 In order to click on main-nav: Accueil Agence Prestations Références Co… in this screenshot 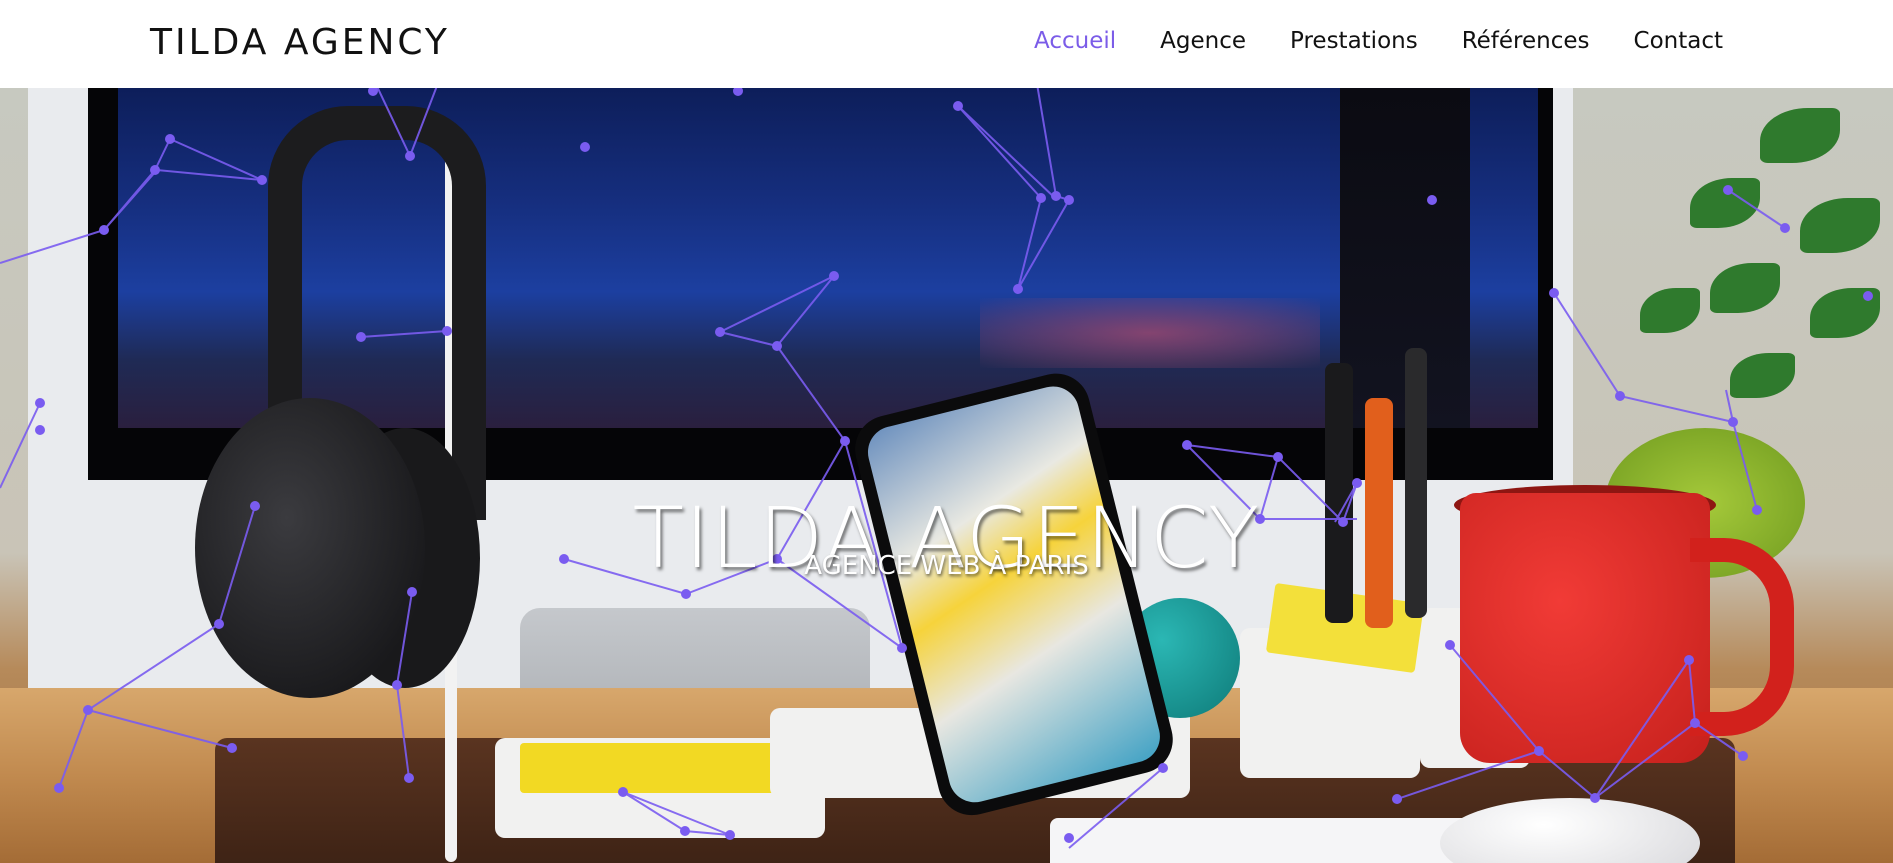, I will do `click(1378, 41)`.